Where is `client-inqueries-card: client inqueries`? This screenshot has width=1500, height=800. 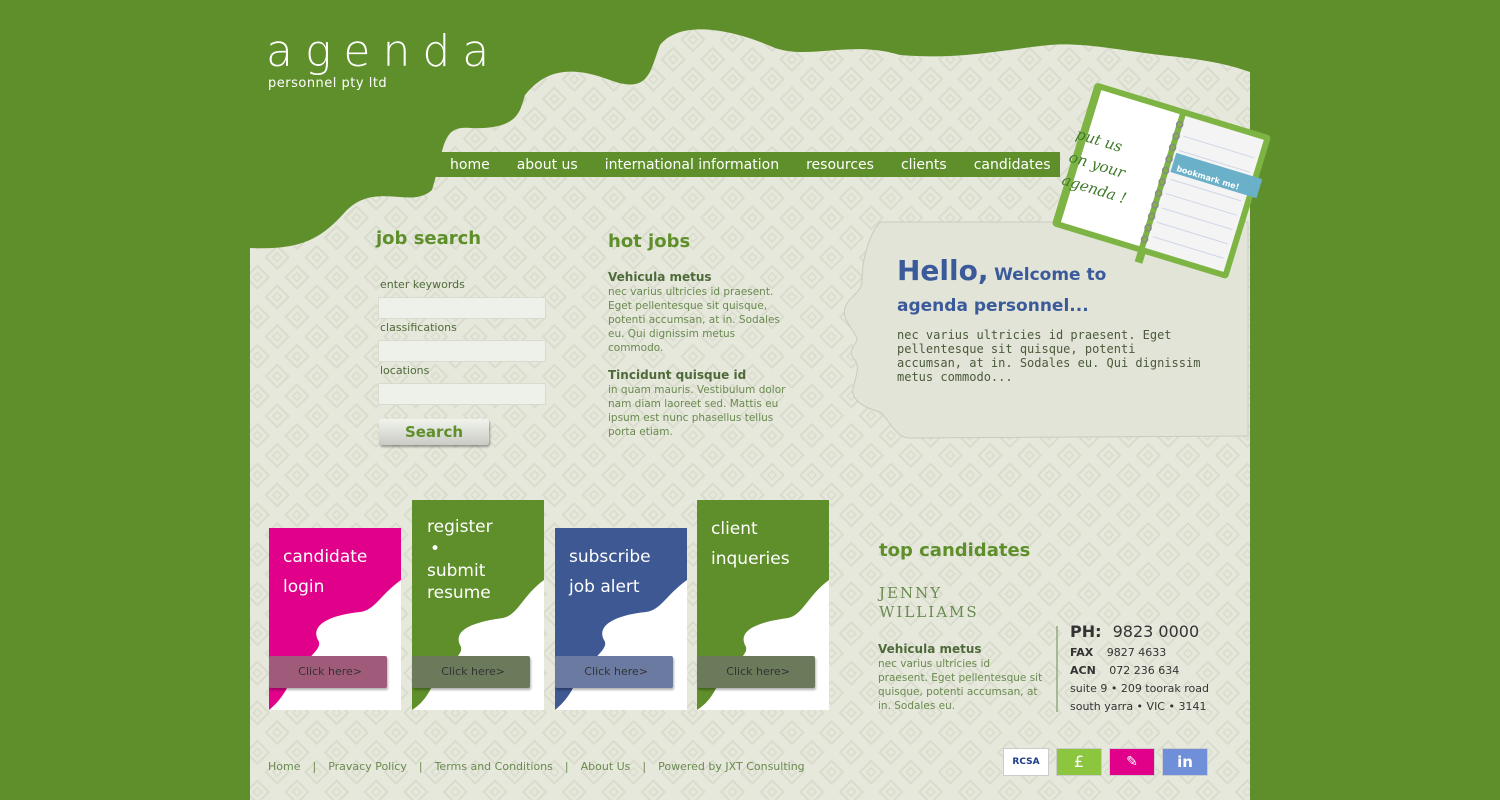 client-inqueries-card: client inqueries is located at coordinates (750, 544).